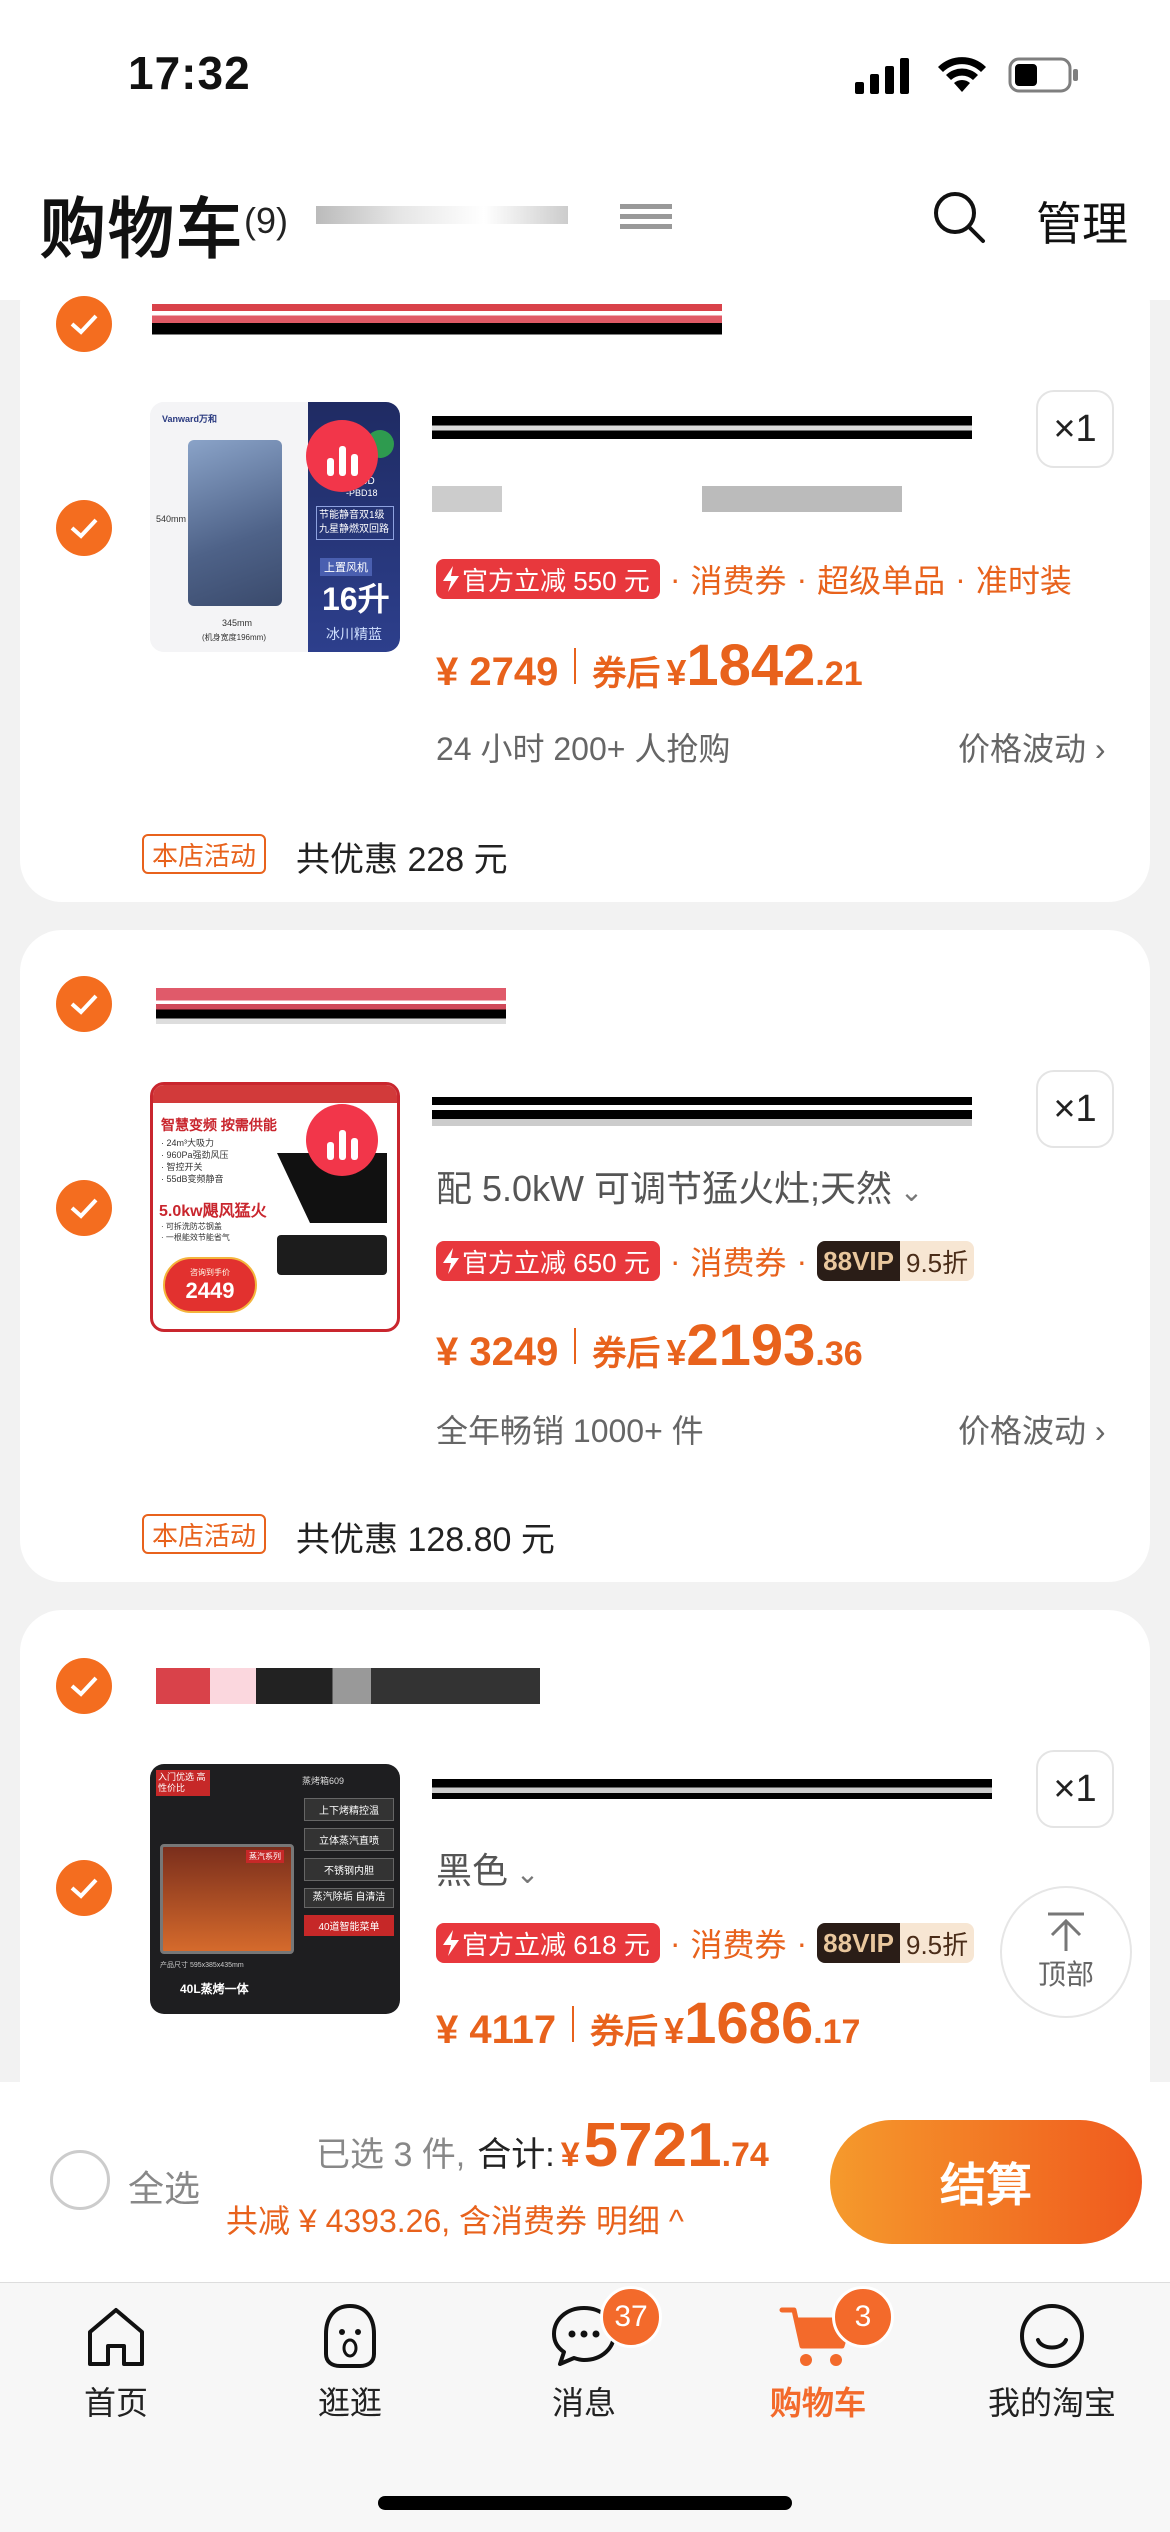 Image resolution: width=1170 pixels, height=2532 pixels. Describe the element at coordinates (266, 220) in the screenshot. I see `cart-count: (9)` at that location.